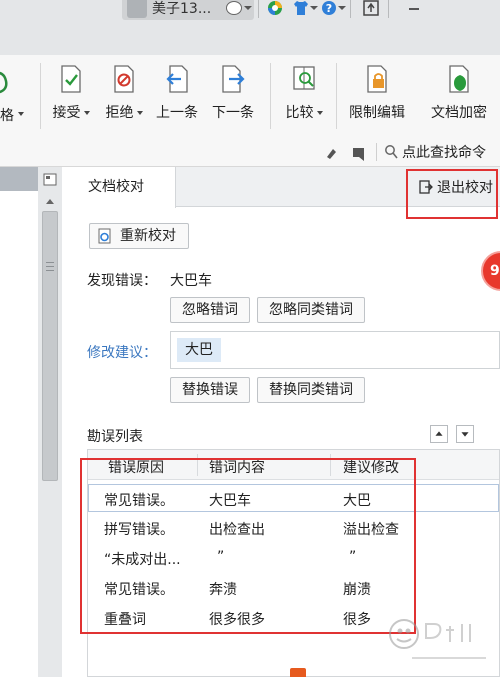  I want to click on baidu-watermark-logo, so click(437, 639).